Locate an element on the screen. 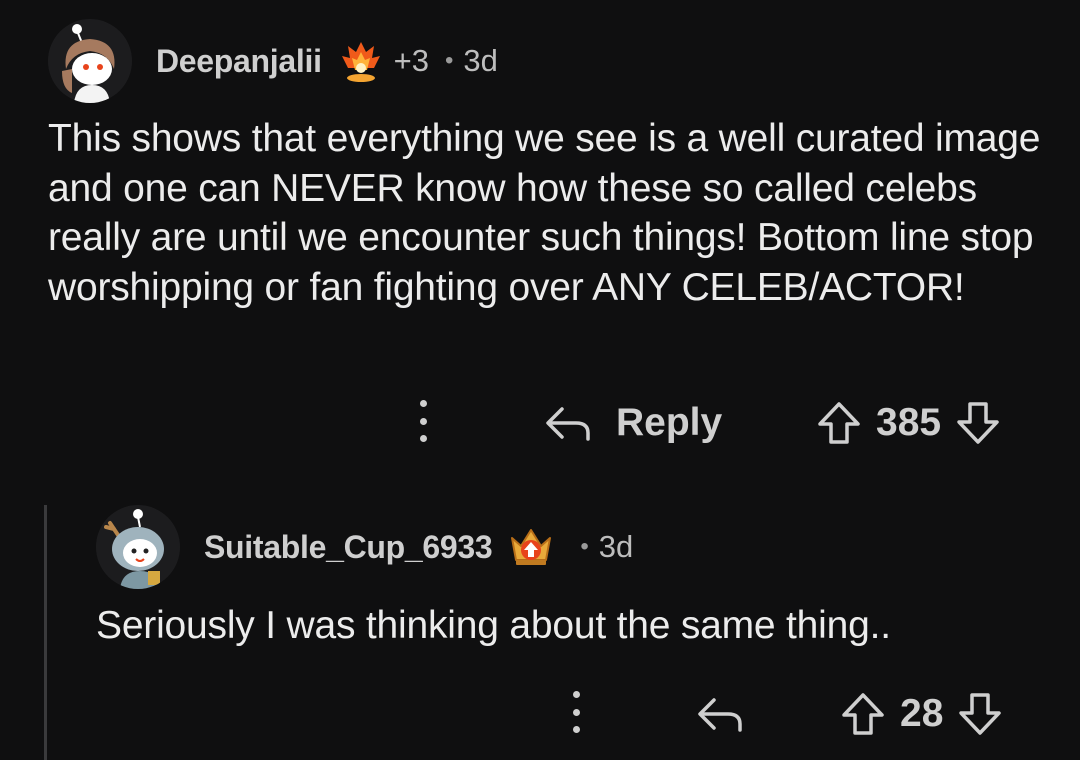 This screenshot has height=760, width=1080. reply-button is located at coordinates (720, 714).